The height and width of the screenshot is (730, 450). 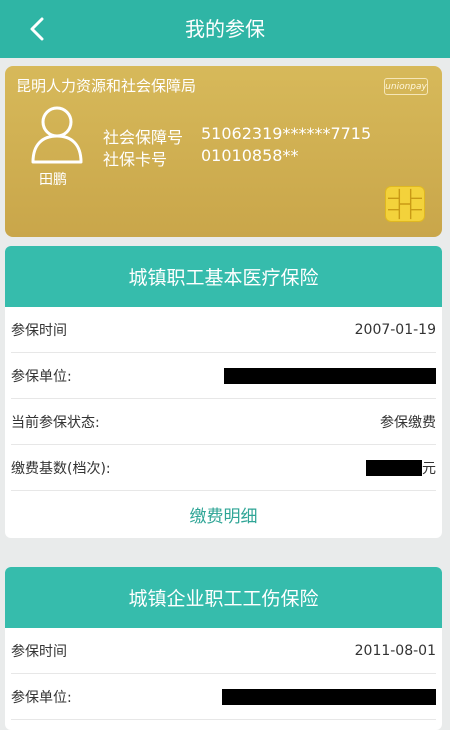 I want to click on card-chip-icon, so click(x=405, y=204).